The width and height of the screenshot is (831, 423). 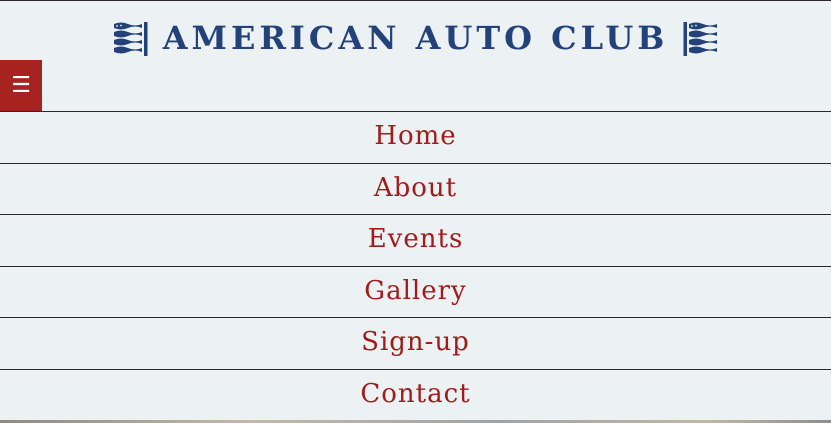 I want to click on nav-item-signup: Sign-up, so click(x=415, y=343).